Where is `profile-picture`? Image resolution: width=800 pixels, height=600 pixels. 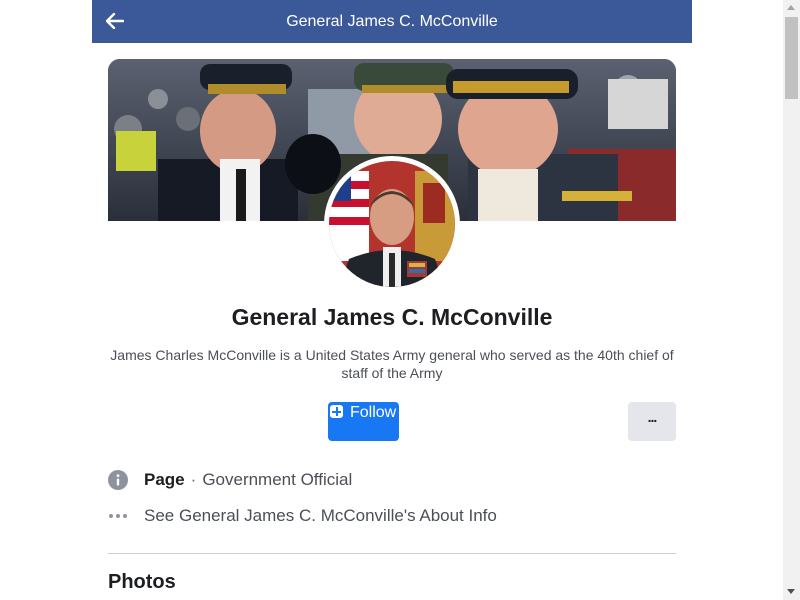
profile-picture is located at coordinates (392, 224).